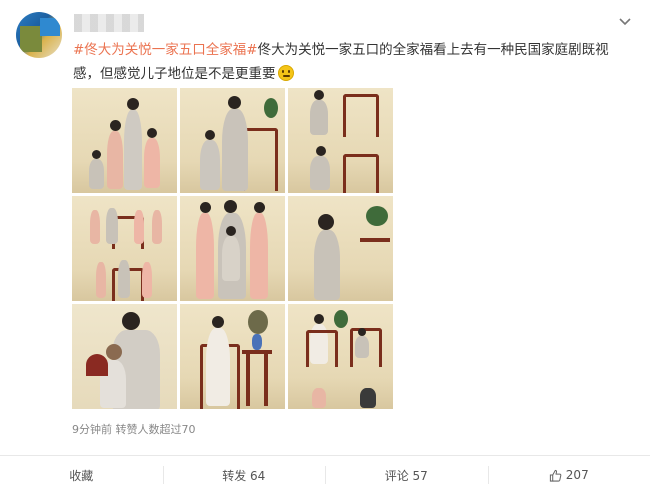  What do you see at coordinates (577, 475) in the screenshot?
I see `like-count: 207` at bounding box center [577, 475].